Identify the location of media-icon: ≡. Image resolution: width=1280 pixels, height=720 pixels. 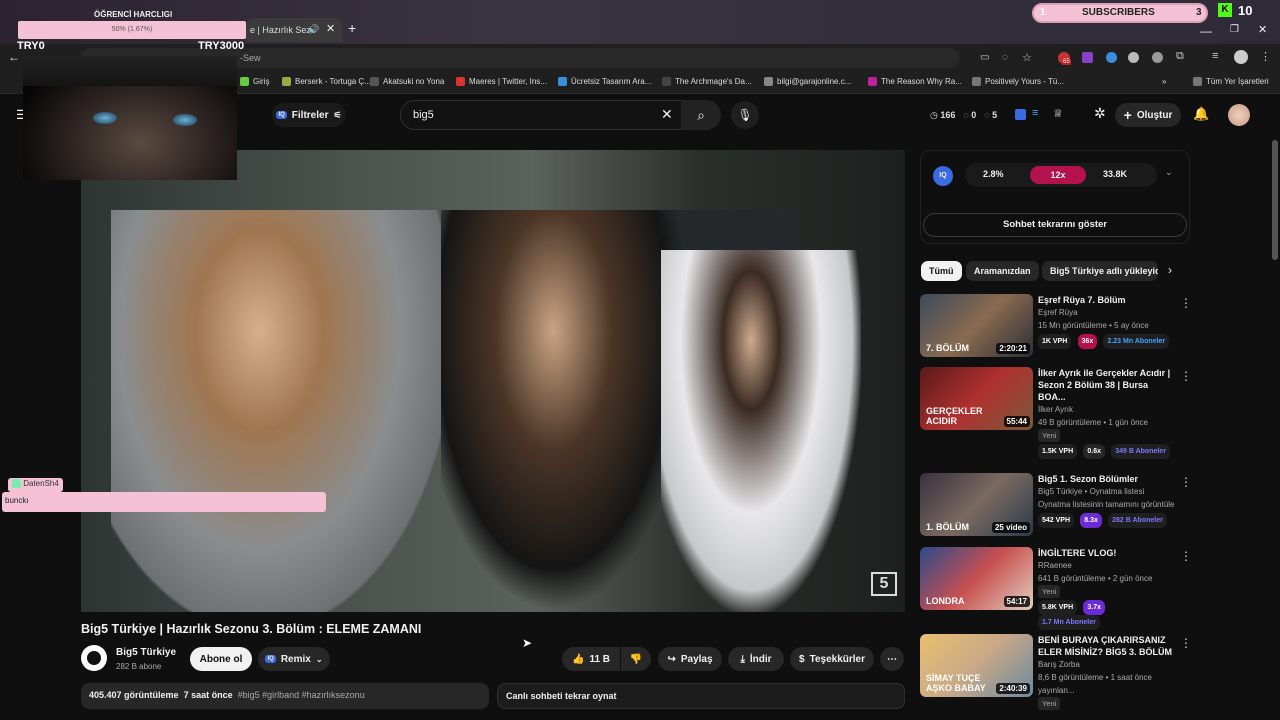
(1215, 56).